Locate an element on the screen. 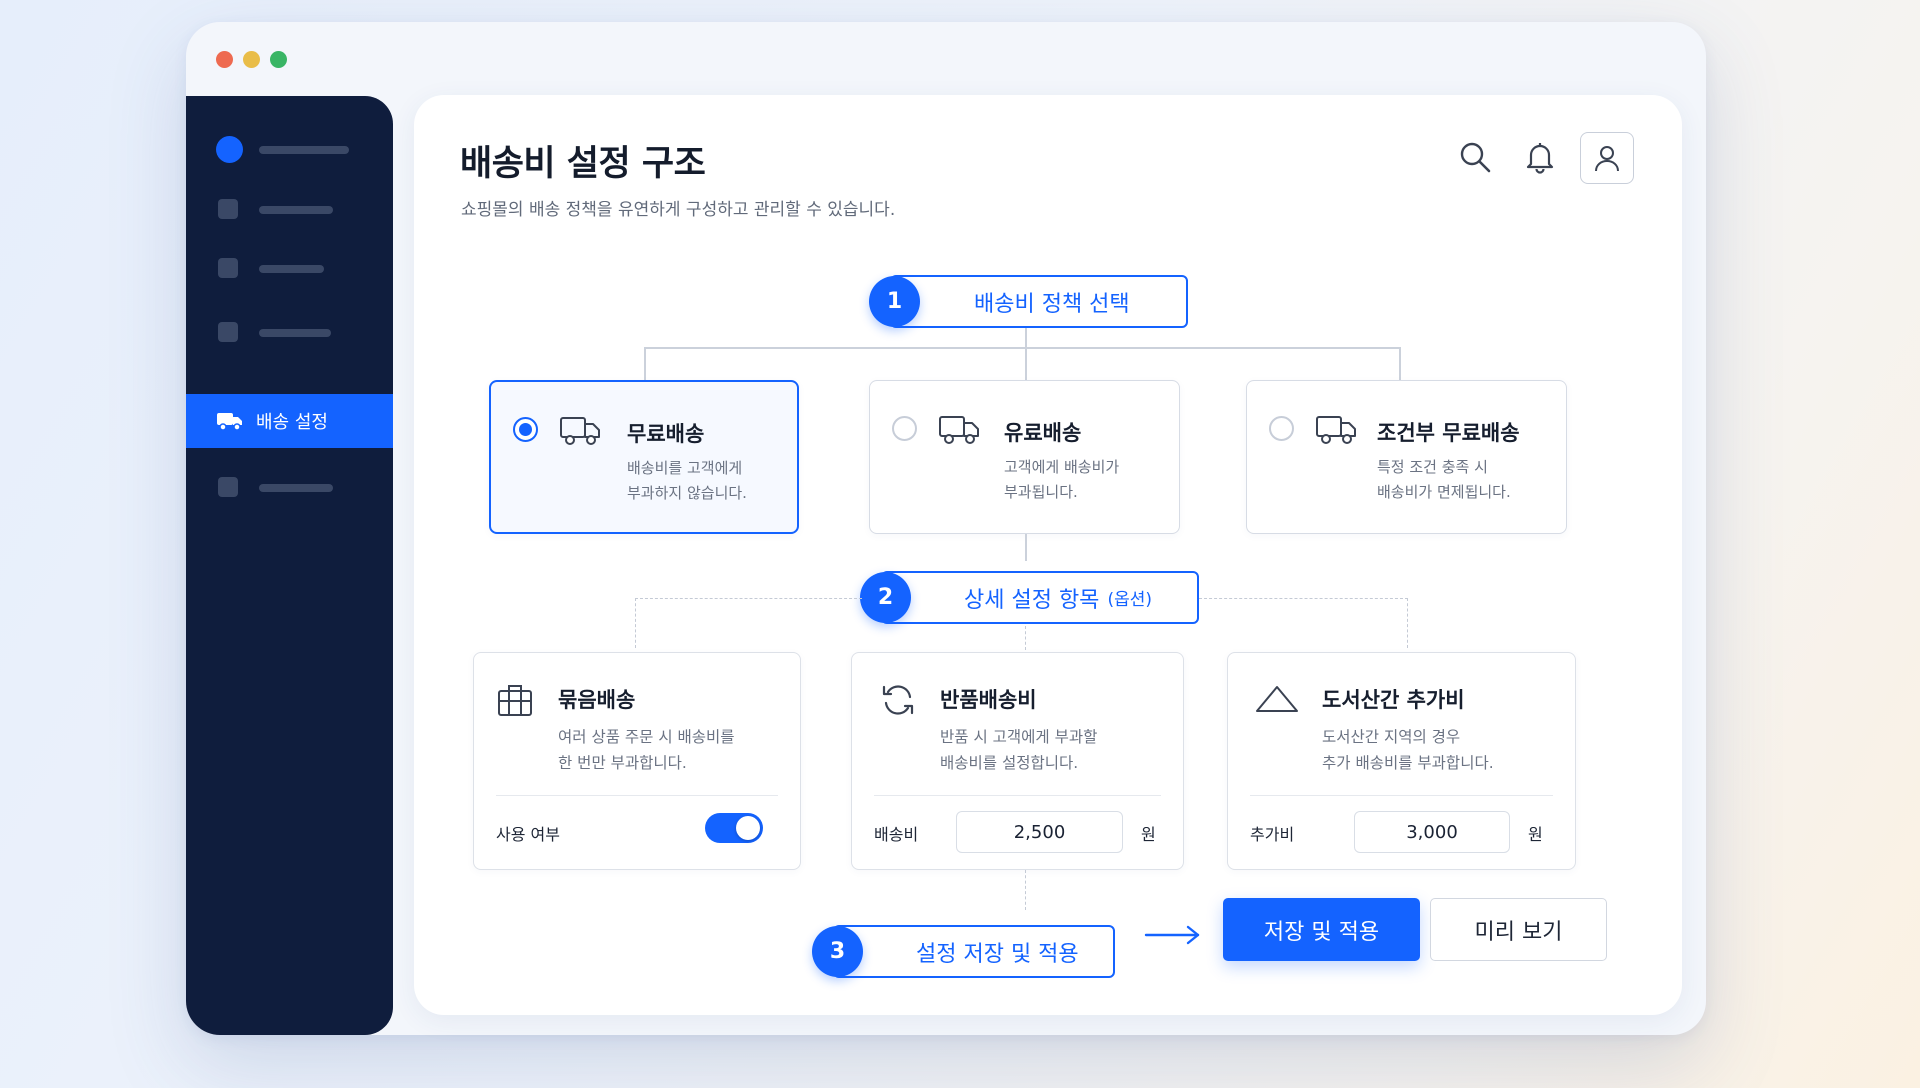 The image size is (1920, 1088). step-3-label: 설정 저장 및 적용 is located at coordinates (974, 951).